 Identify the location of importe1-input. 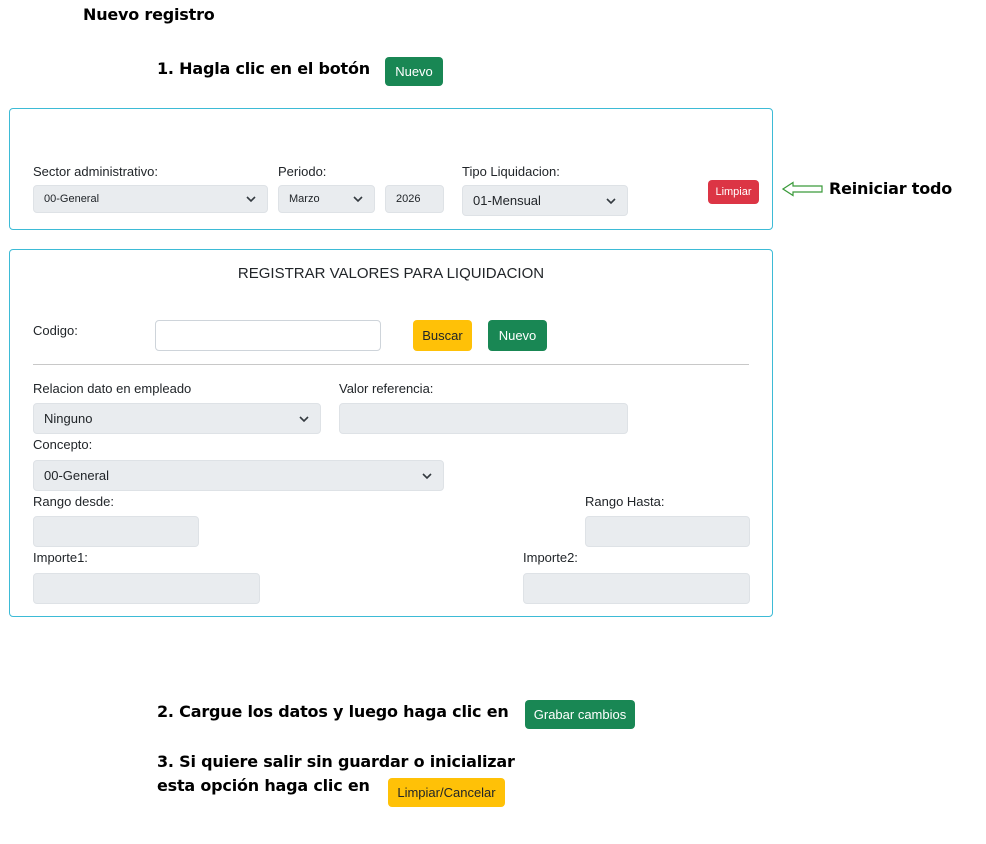
(146, 588).